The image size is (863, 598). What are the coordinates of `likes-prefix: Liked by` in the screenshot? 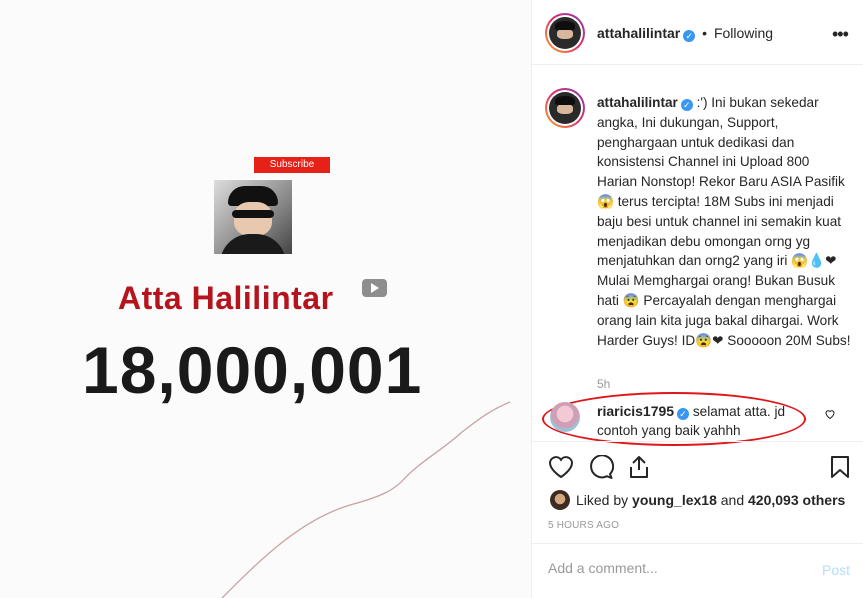 It's located at (604, 500).